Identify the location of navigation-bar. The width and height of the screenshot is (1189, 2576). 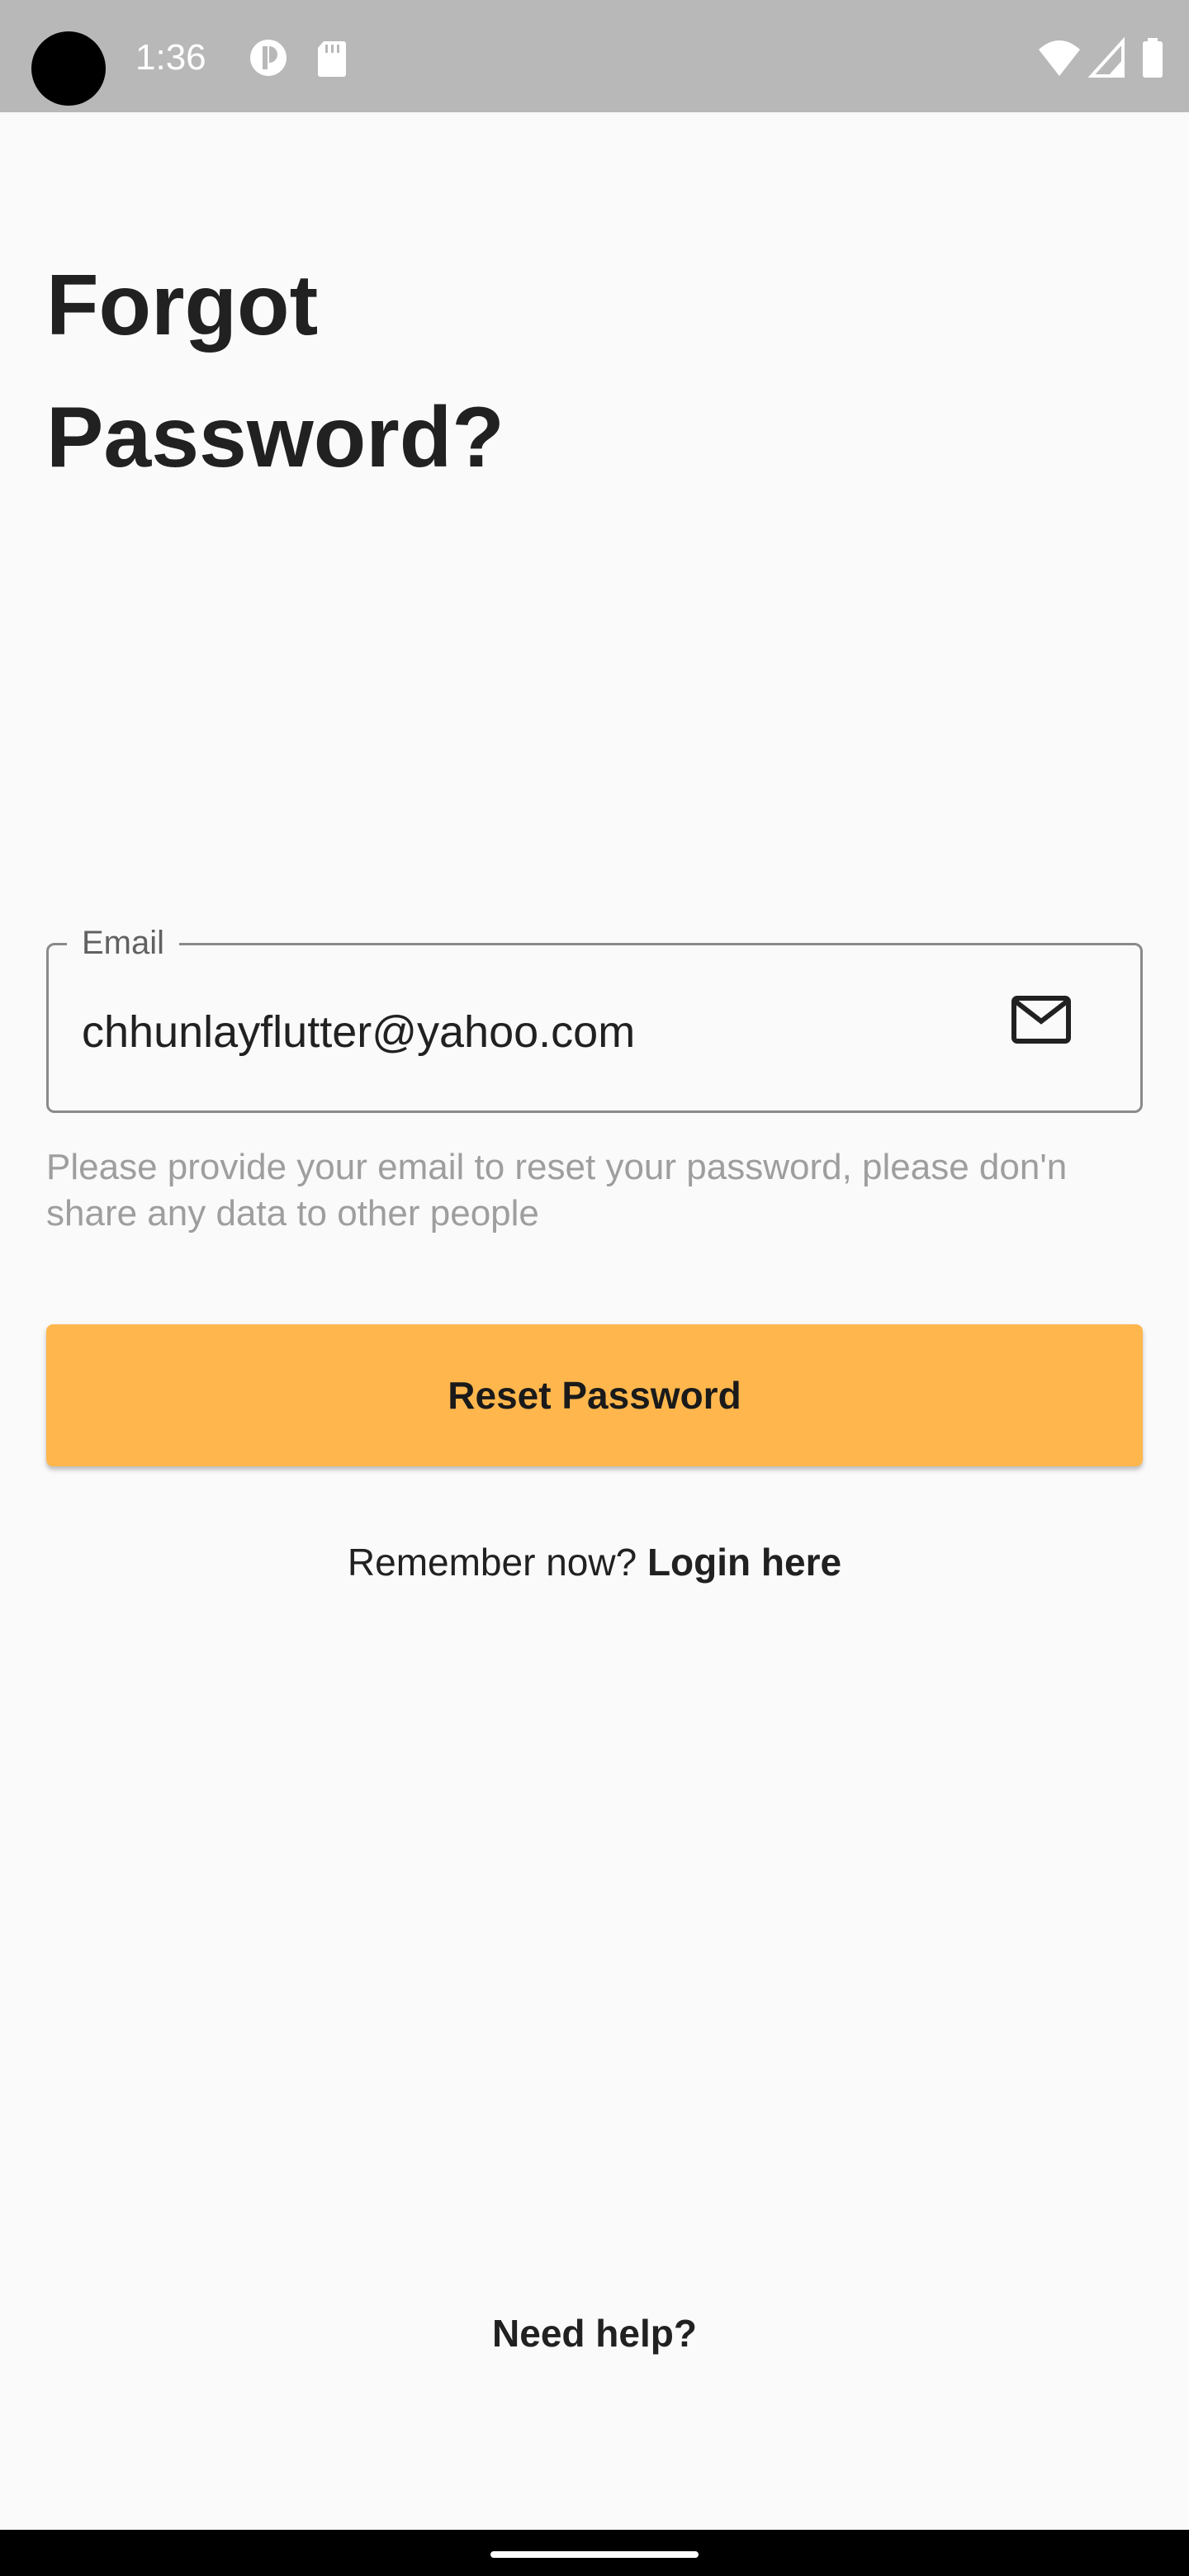
(594, 2553).